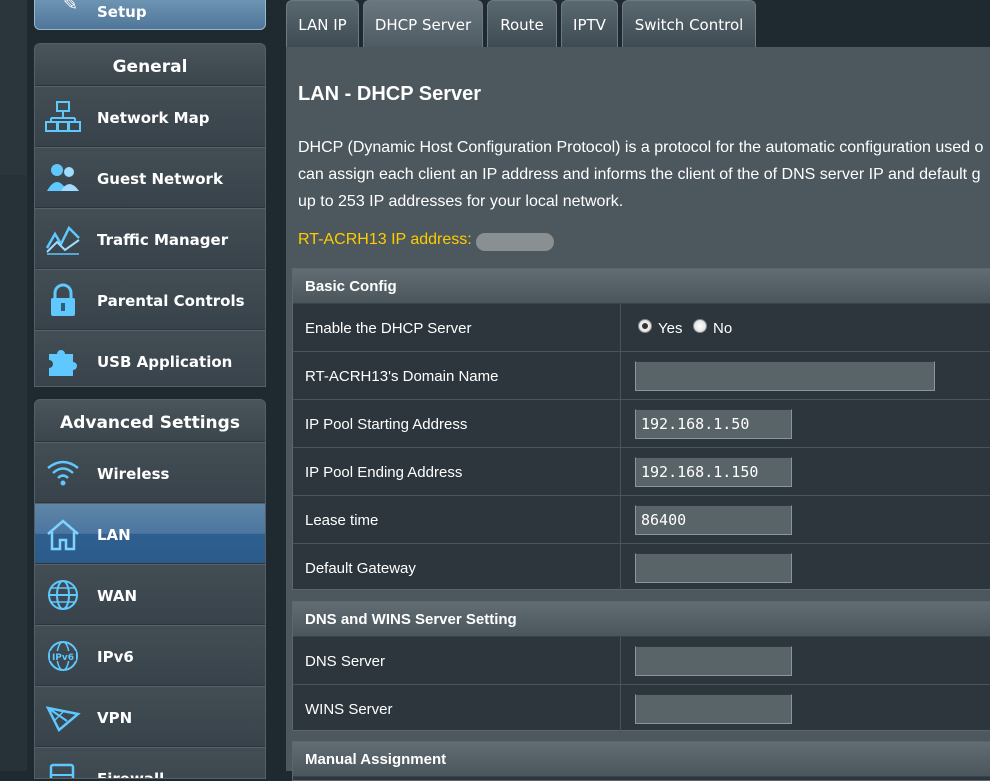  What do you see at coordinates (342, 520) in the screenshot?
I see `lease-time-label: Lease time` at bounding box center [342, 520].